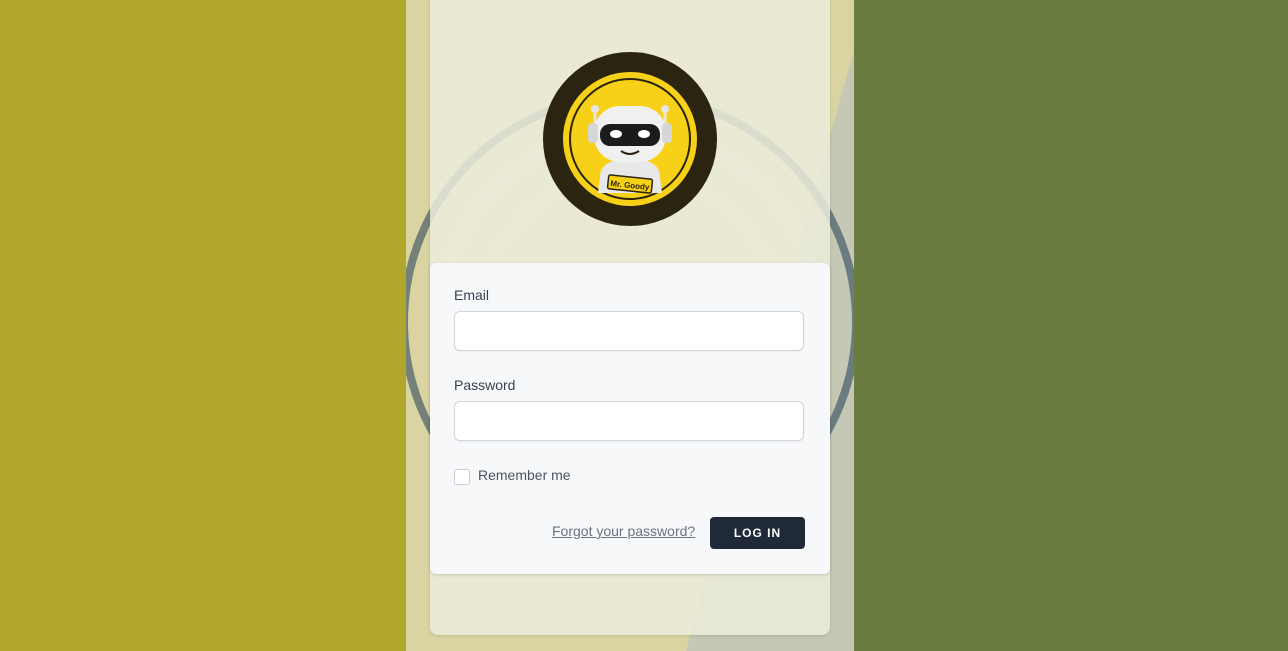  I want to click on password-label: Password, so click(485, 385).